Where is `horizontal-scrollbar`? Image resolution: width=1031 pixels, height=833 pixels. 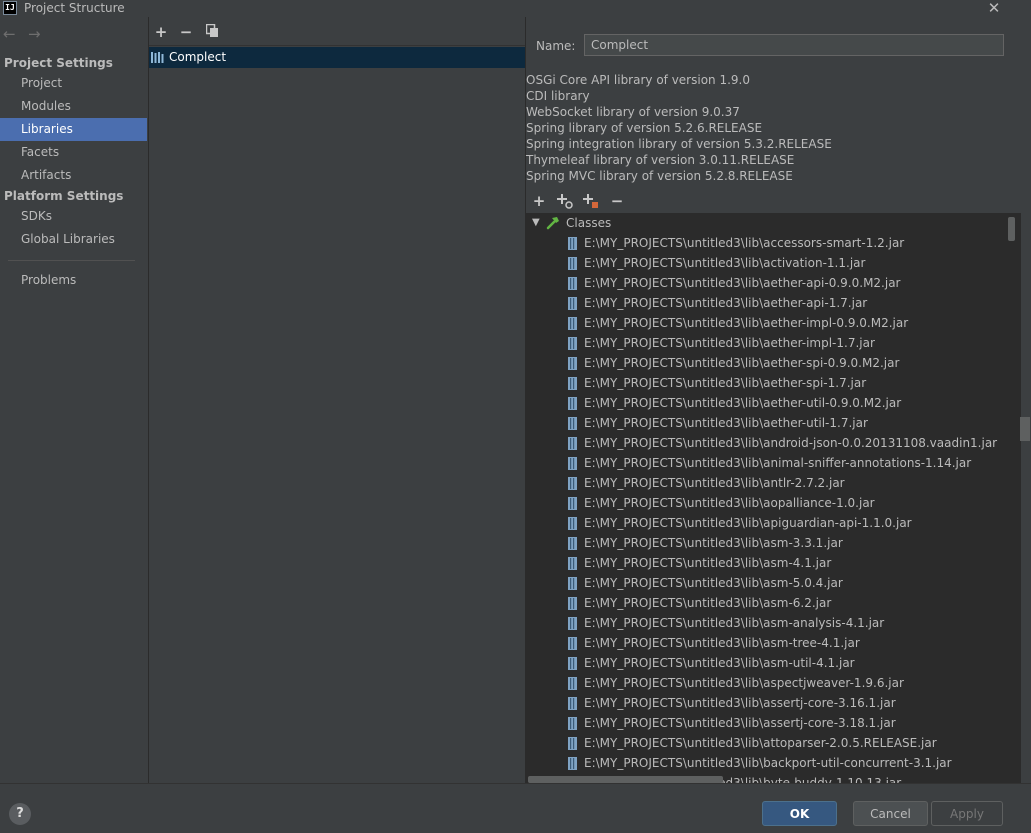 horizontal-scrollbar is located at coordinates (625, 779).